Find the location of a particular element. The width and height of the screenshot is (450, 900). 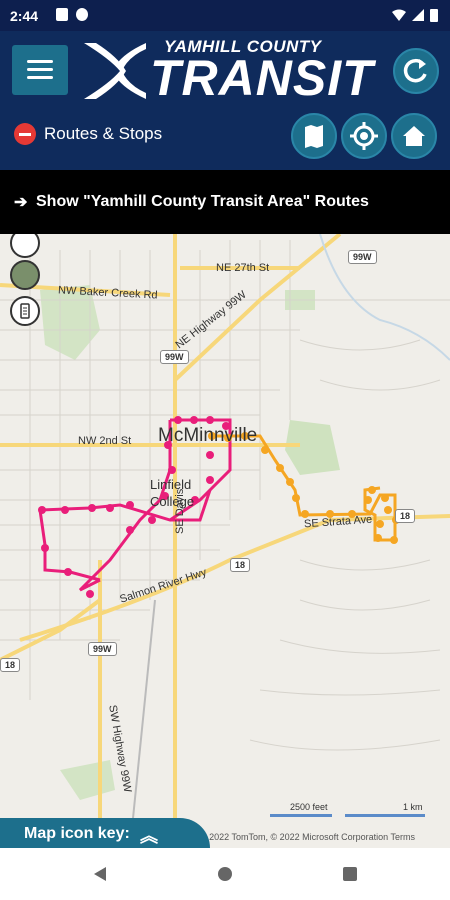

locate-button is located at coordinates (364, 136).